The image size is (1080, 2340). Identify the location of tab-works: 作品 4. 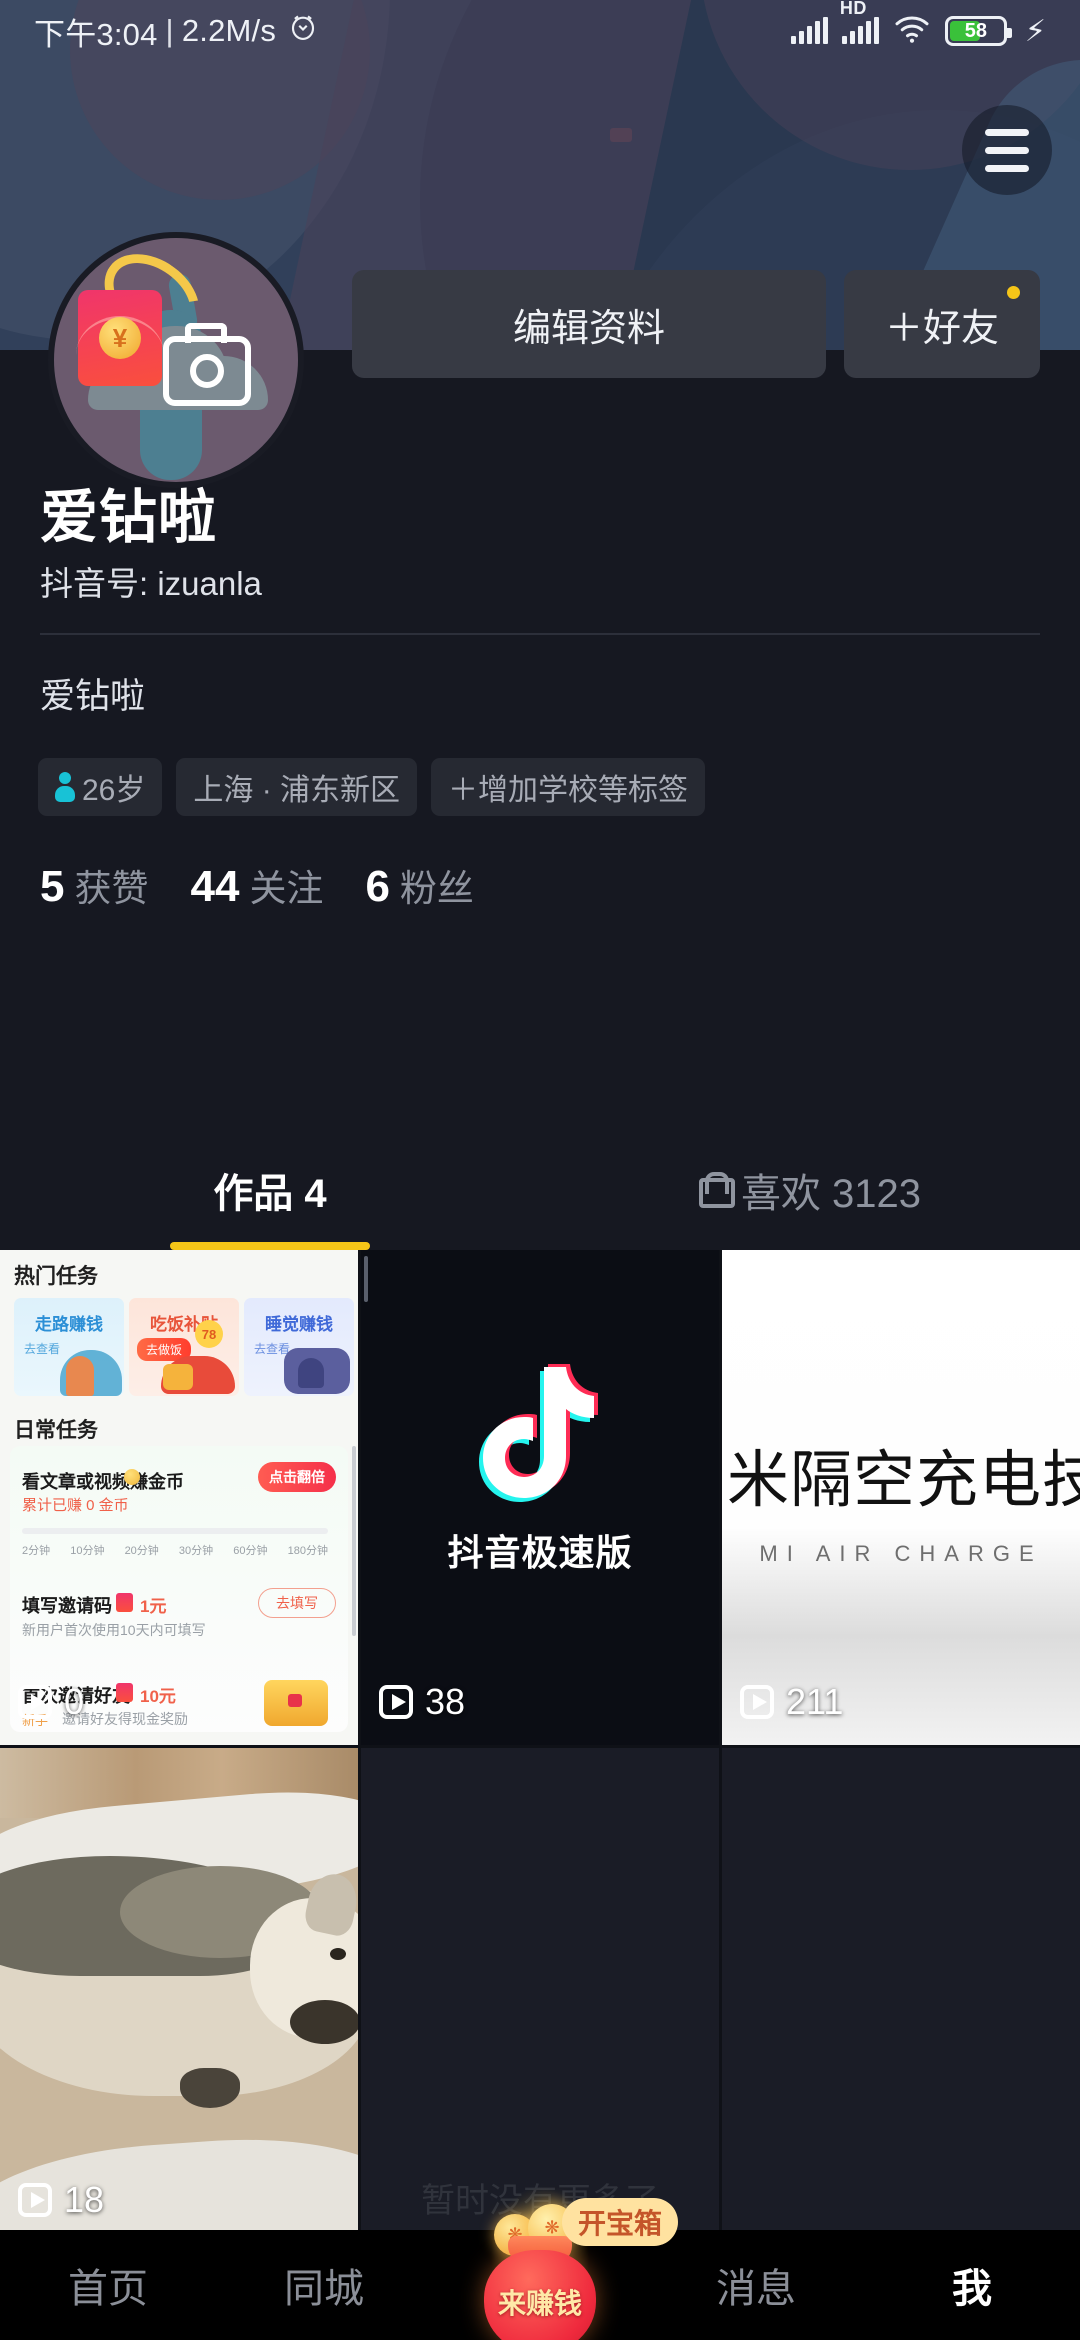
(270, 1190).